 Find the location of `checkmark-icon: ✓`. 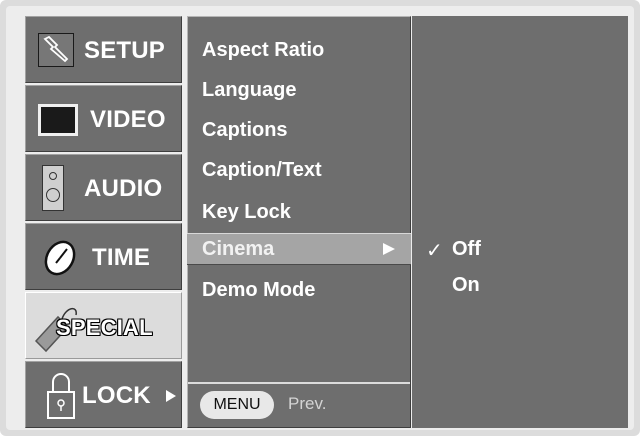

checkmark-icon: ✓ is located at coordinates (434, 250).